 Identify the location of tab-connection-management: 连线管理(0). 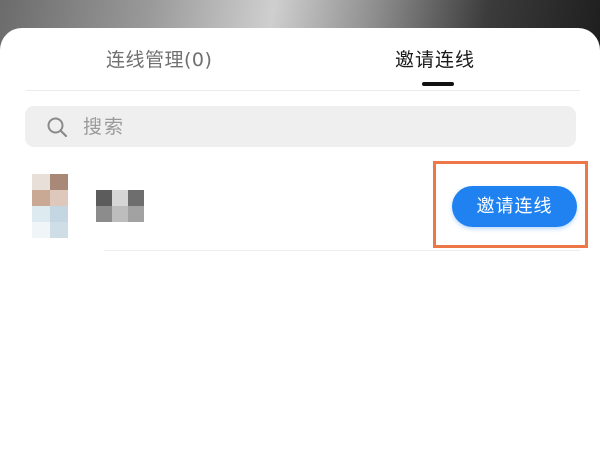
(159, 60).